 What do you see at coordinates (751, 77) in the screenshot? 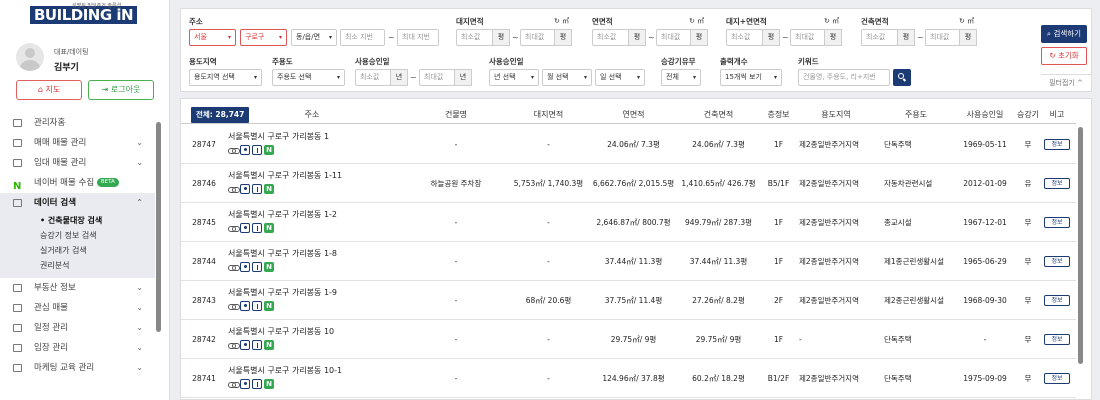
I see `count-select: 15개씩 보기 ▾` at bounding box center [751, 77].